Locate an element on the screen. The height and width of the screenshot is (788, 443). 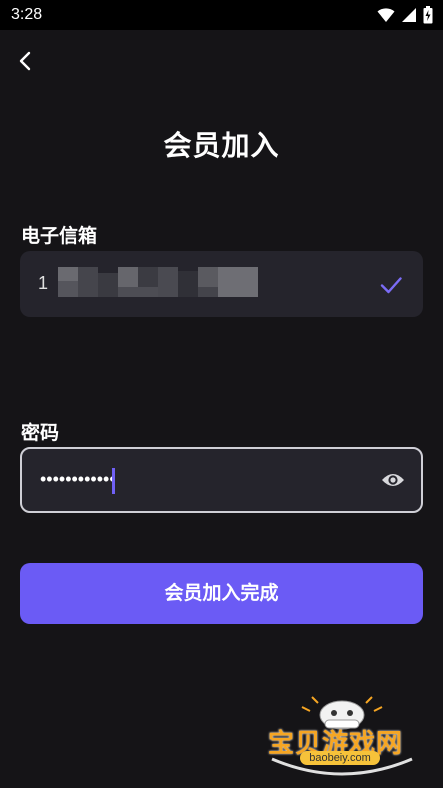
text-caret is located at coordinates (113, 481).